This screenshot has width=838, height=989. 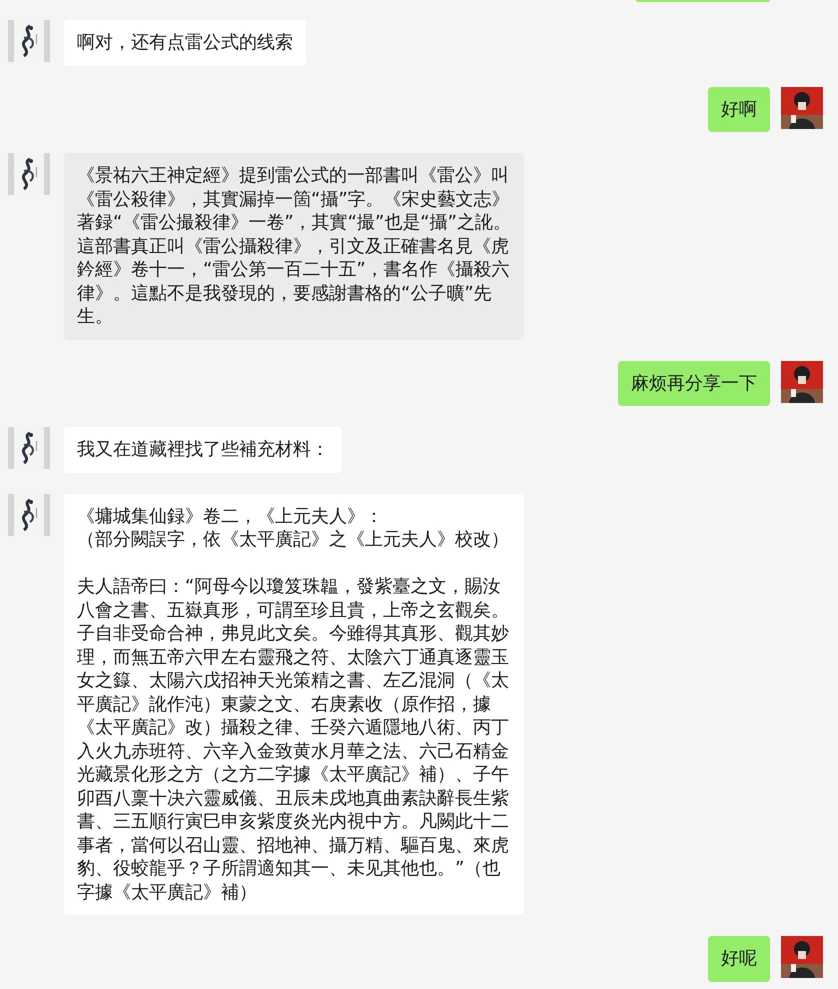 I want to click on message-bubble: 我又在道藏裡找了些補充材料：, so click(x=203, y=449).